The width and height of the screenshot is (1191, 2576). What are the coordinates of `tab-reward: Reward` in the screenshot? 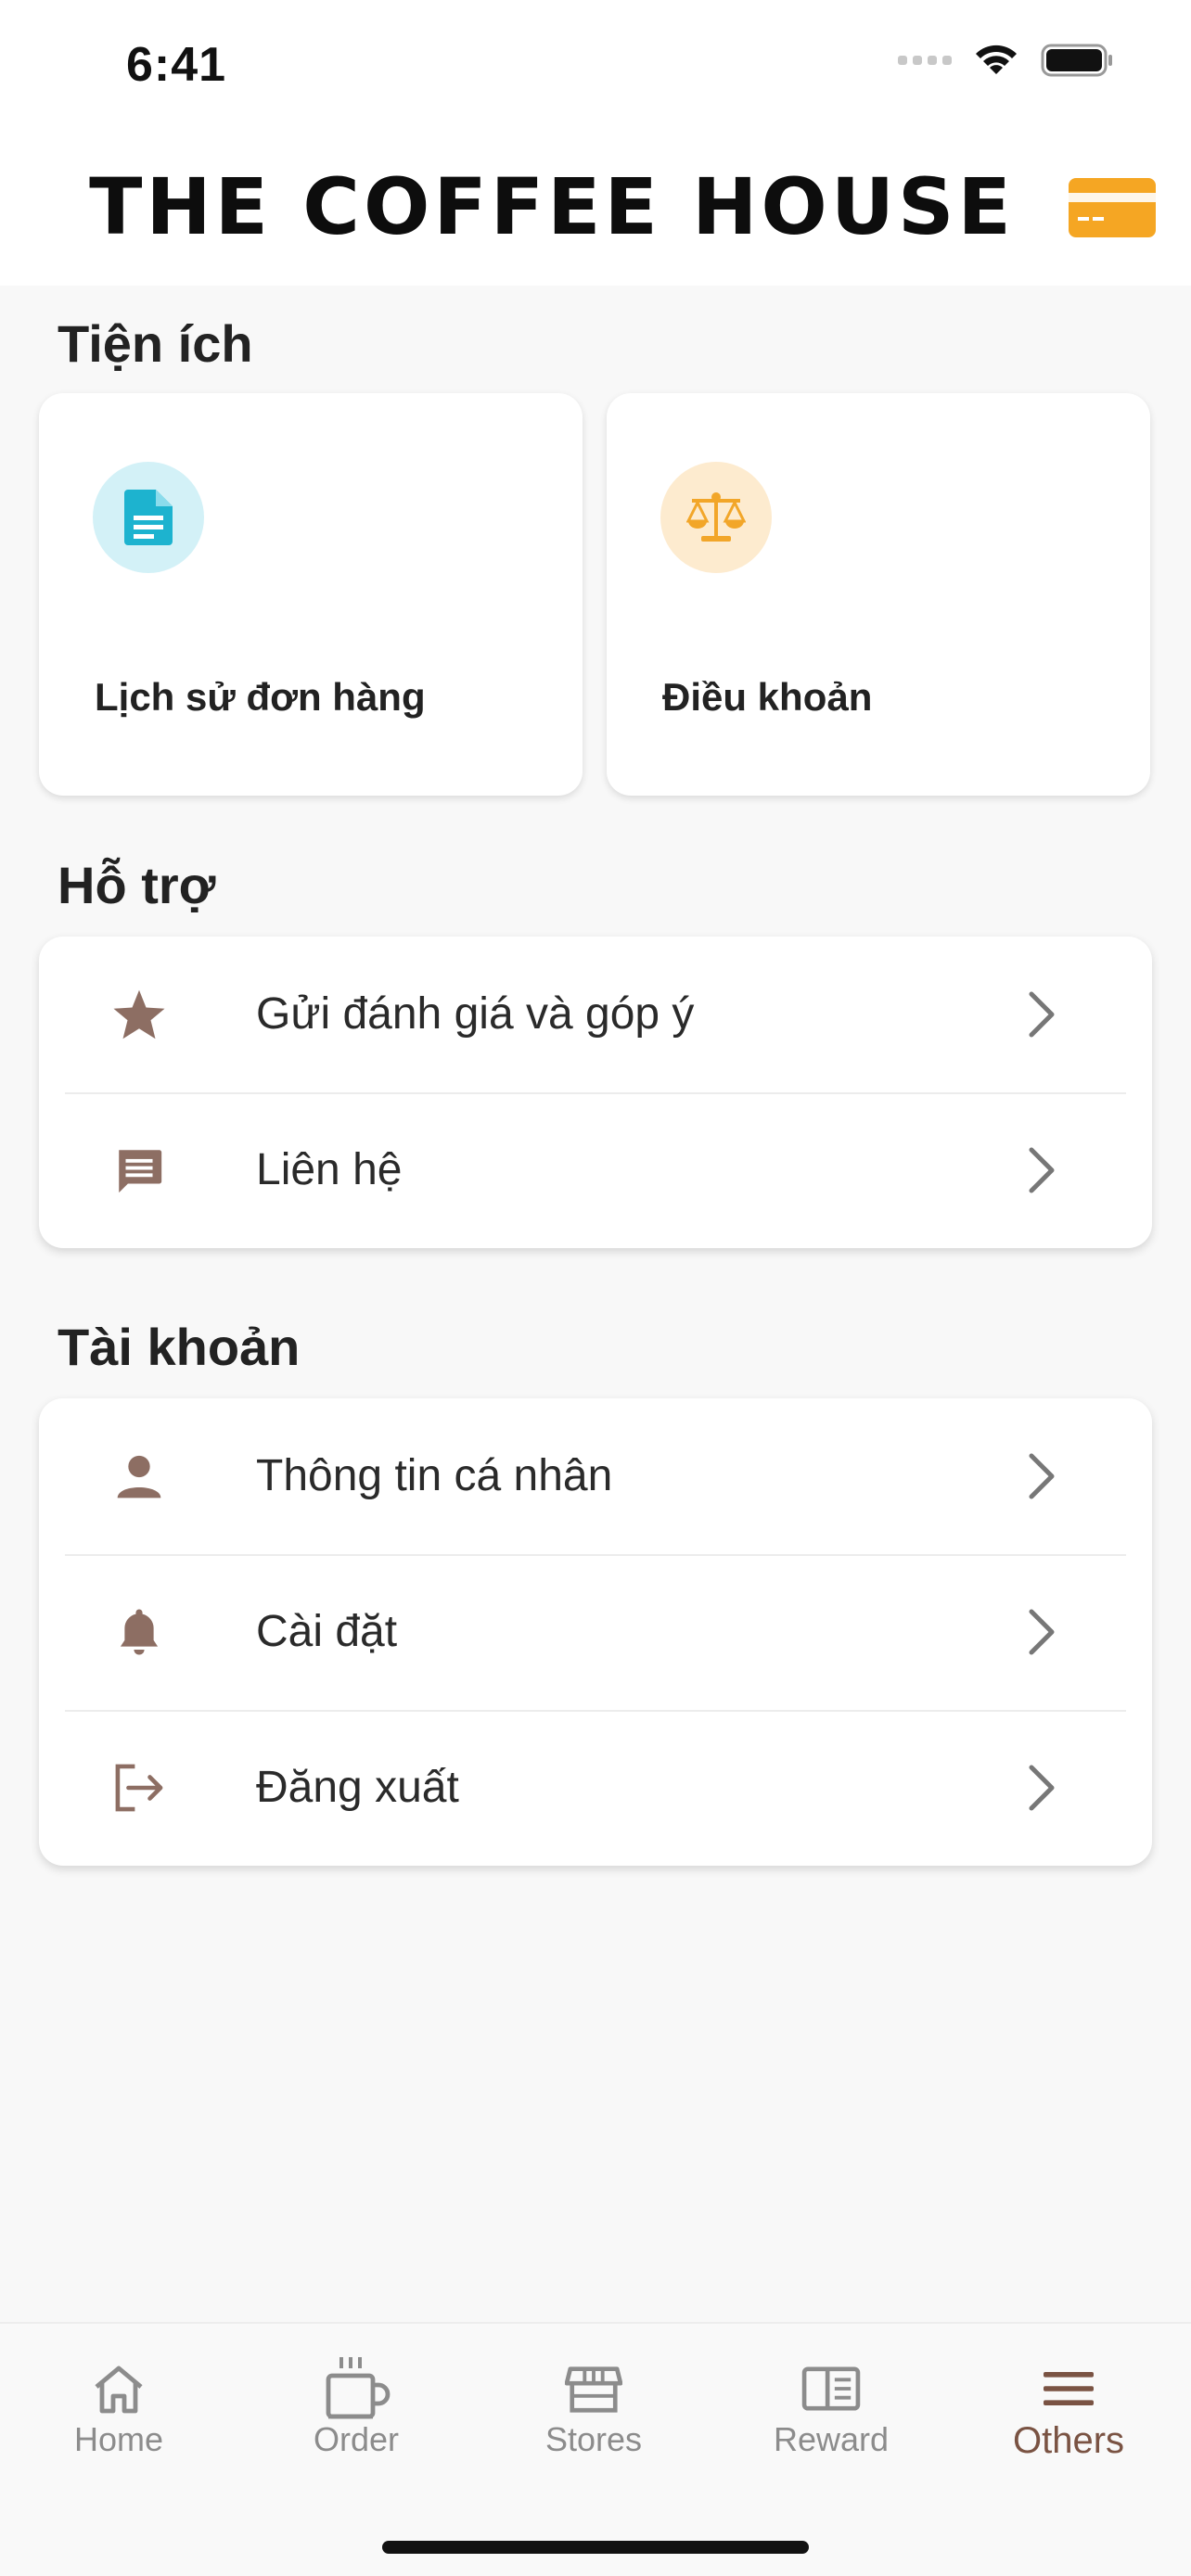 It's located at (831, 2402).